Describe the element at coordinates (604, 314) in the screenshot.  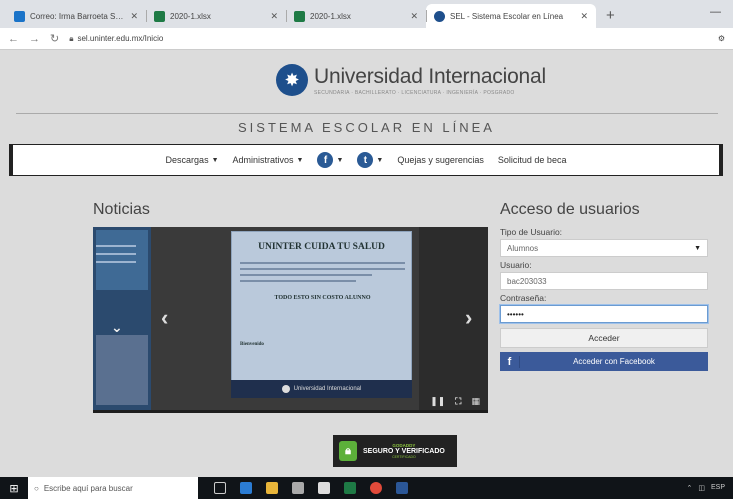
I see `password-input: ••••••` at that location.